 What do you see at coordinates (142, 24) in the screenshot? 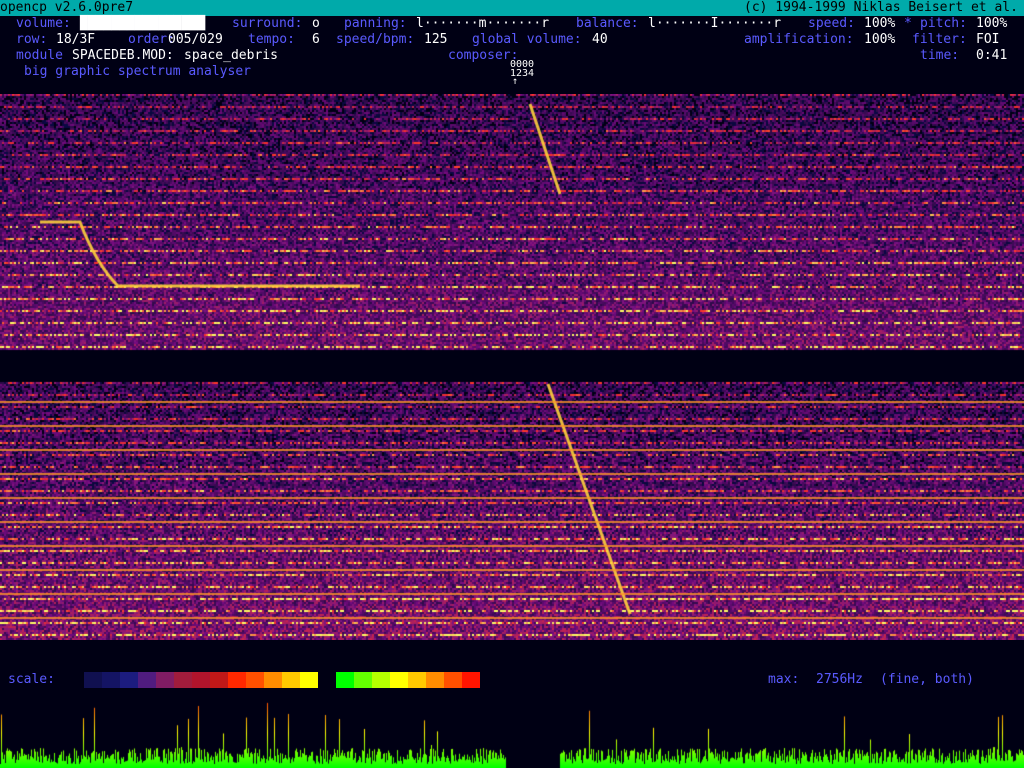
I see `volume-bar: ████████████████` at bounding box center [142, 24].